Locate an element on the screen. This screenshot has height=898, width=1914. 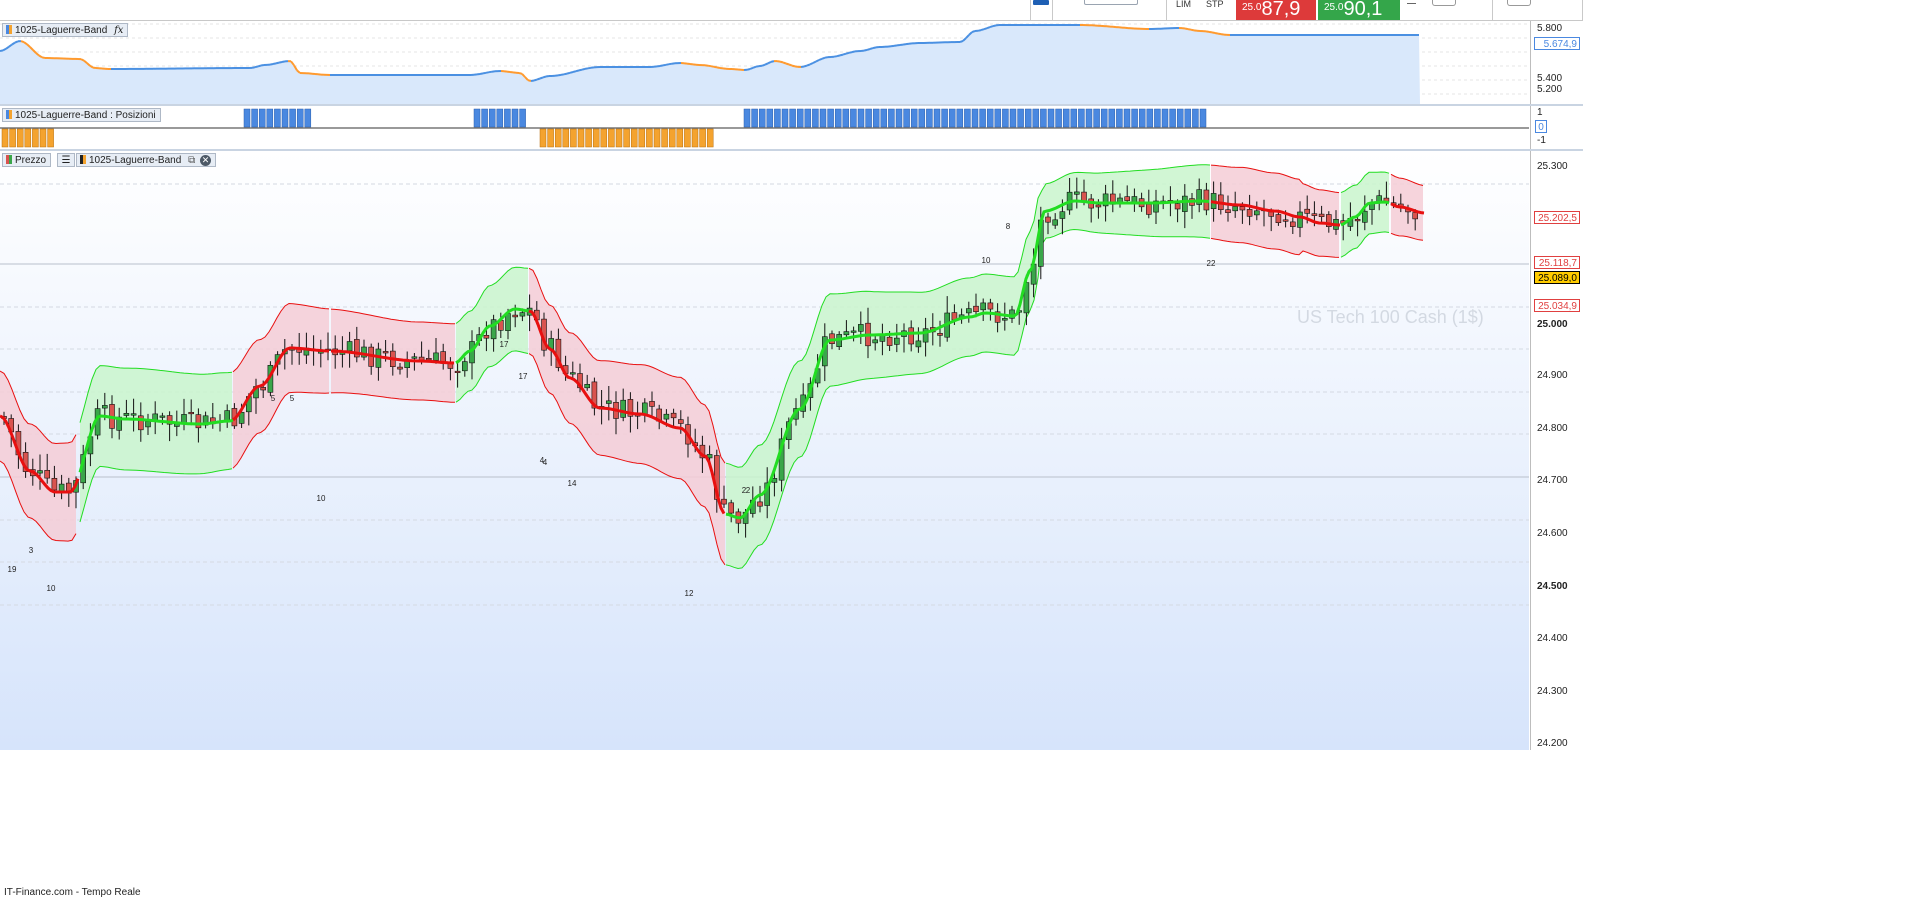
axis-tick: 5.200 is located at coordinates (1549, 89).